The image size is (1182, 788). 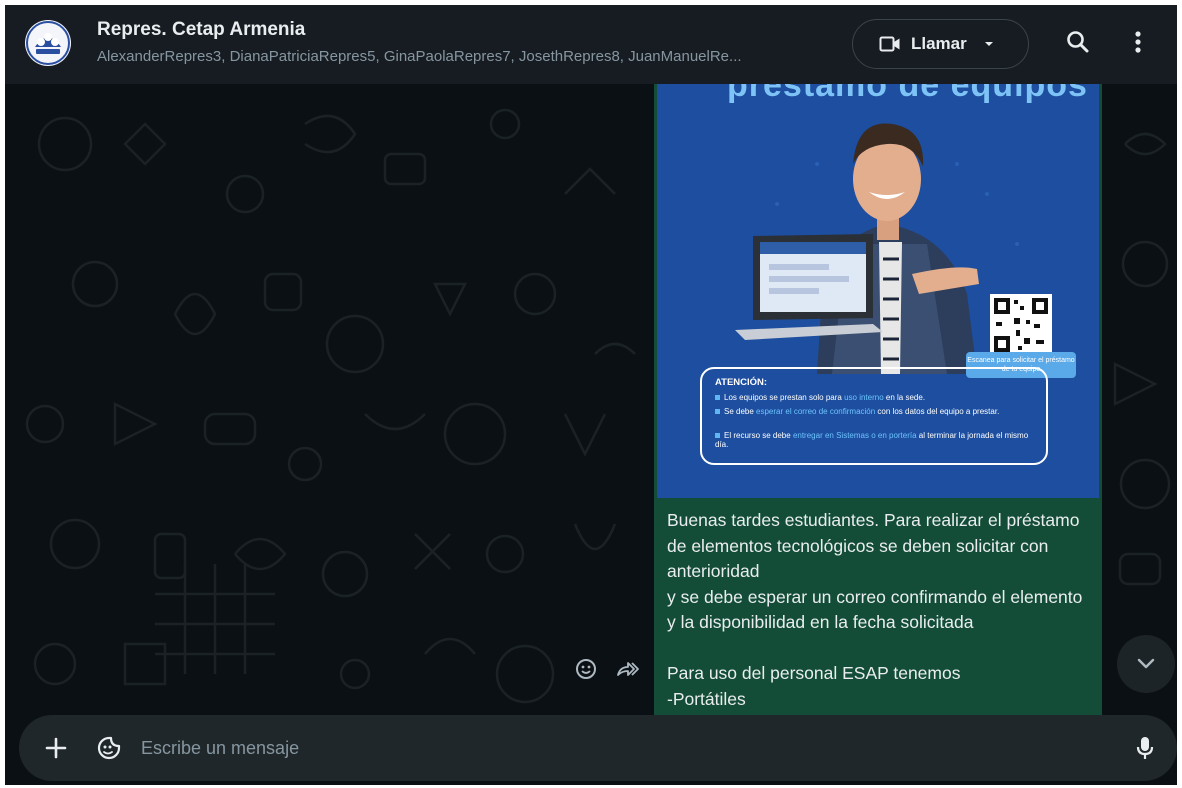 What do you see at coordinates (109, 748) in the screenshot?
I see `sticker-icon` at bounding box center [109, 748].